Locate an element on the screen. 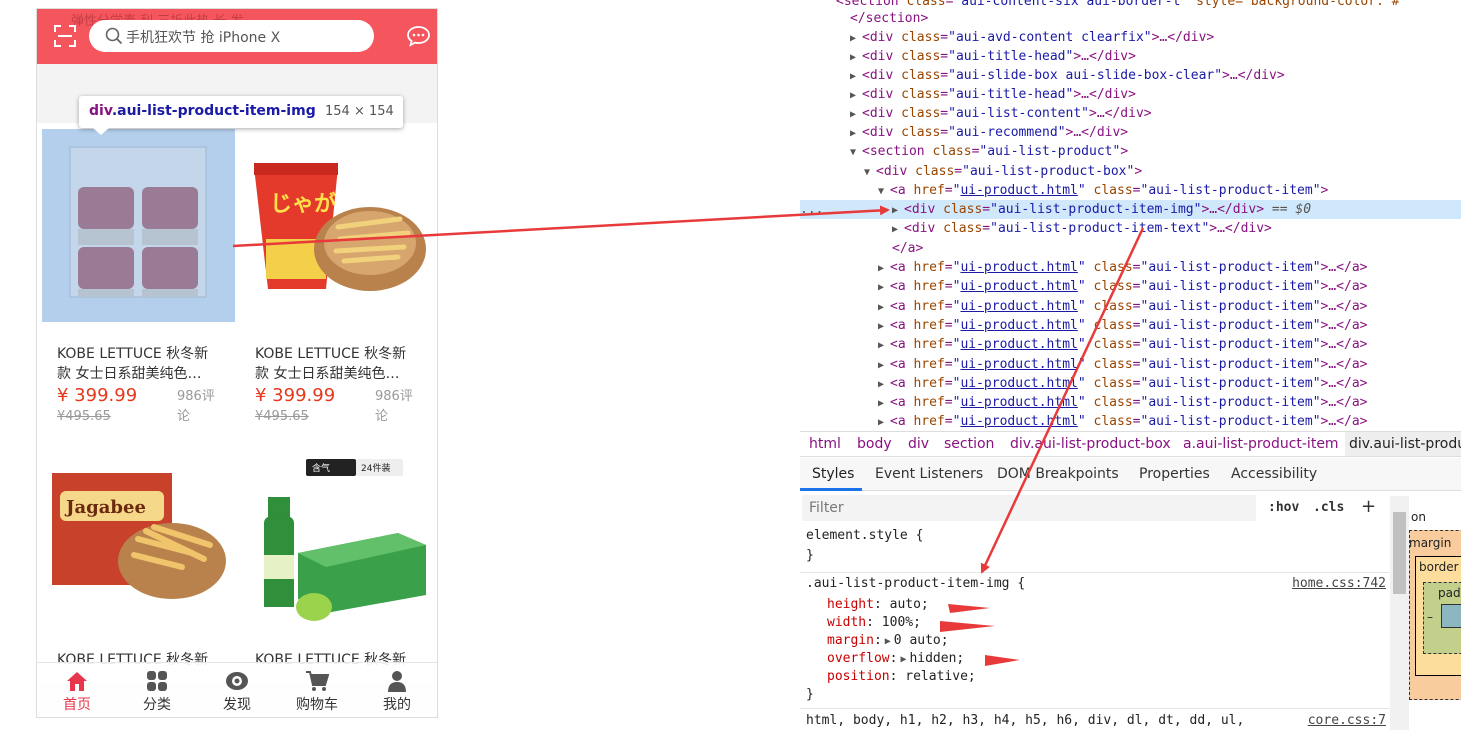 The image size is (1461, 730). eye-icon is located at coordinates (237, 681).